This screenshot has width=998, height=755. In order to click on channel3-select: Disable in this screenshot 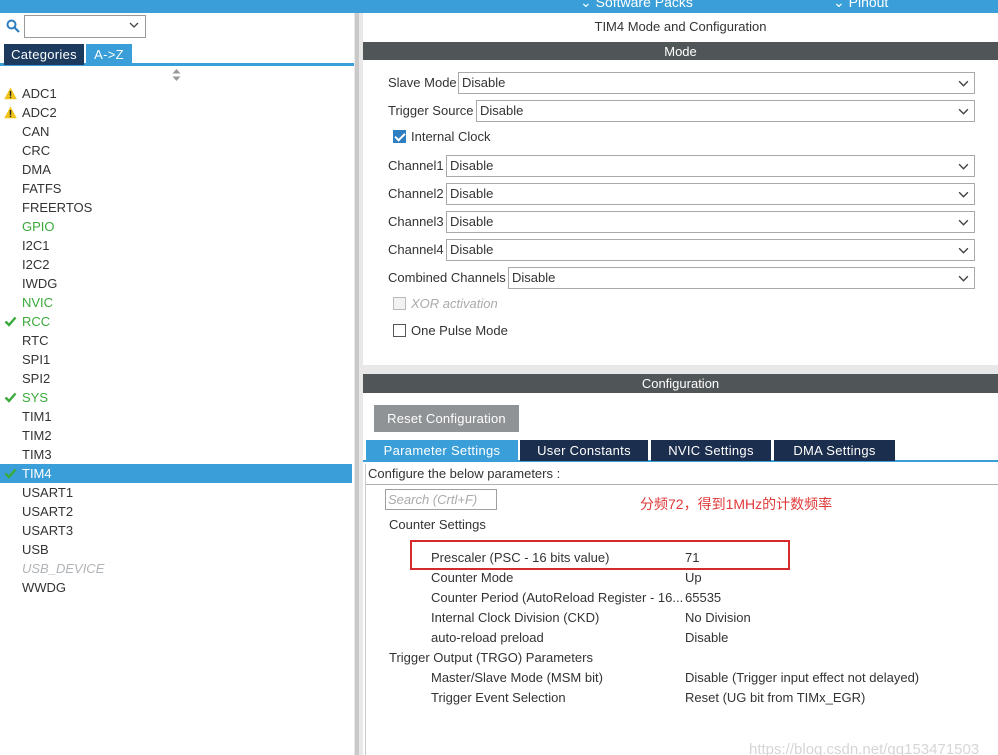, I will do `click(710, 222)`.